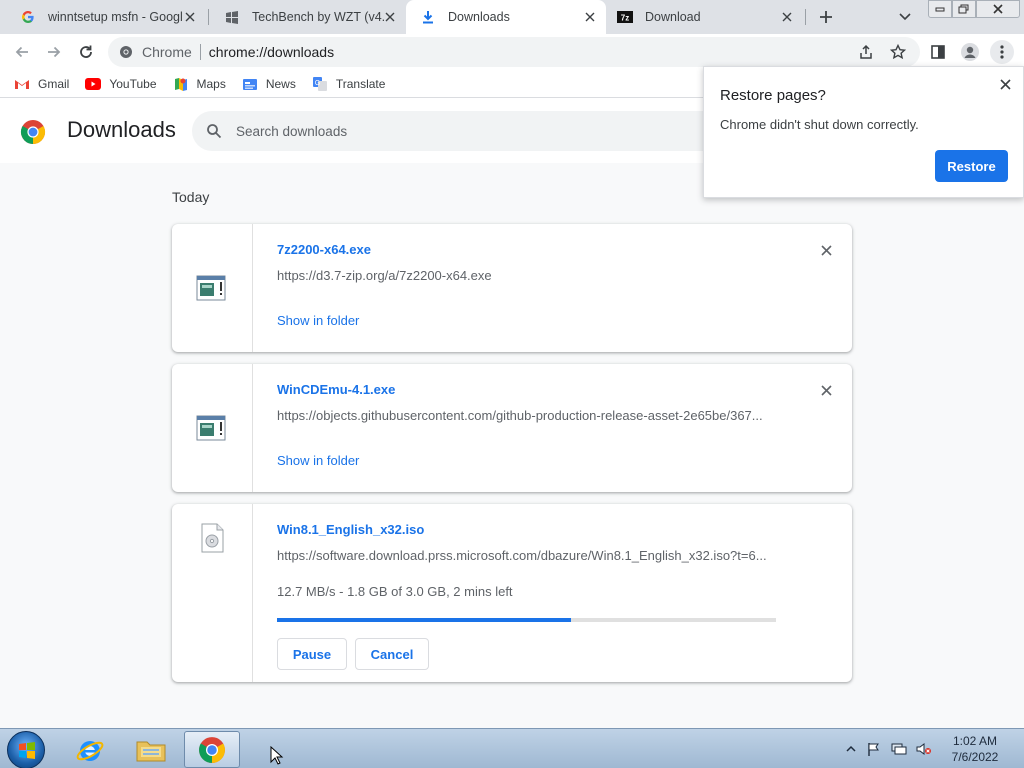  What do you see at coordinates (86, 52) in the screenshot?
I see `reload-button` at bounding box center [86, 52].